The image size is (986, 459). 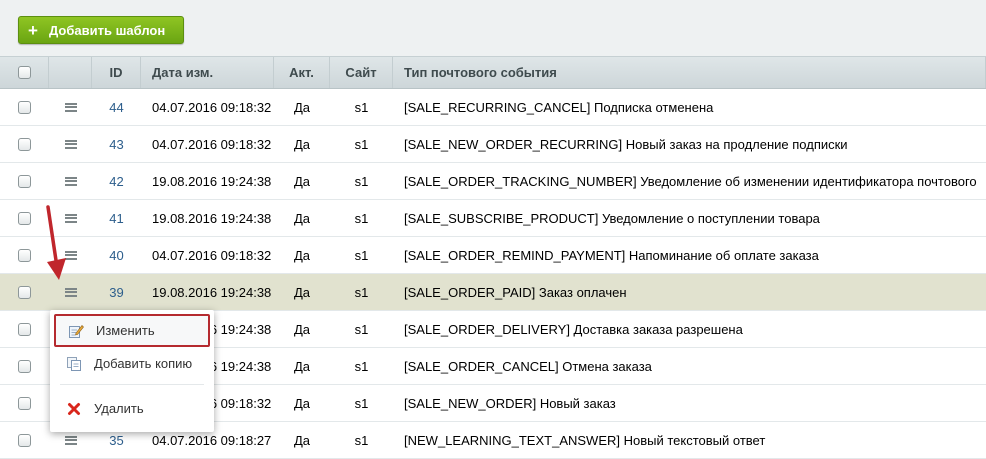 What do you see at coordinates (116, 292) in the screenshot?
I see `row-id: 39` at bounding box center [116, 292].